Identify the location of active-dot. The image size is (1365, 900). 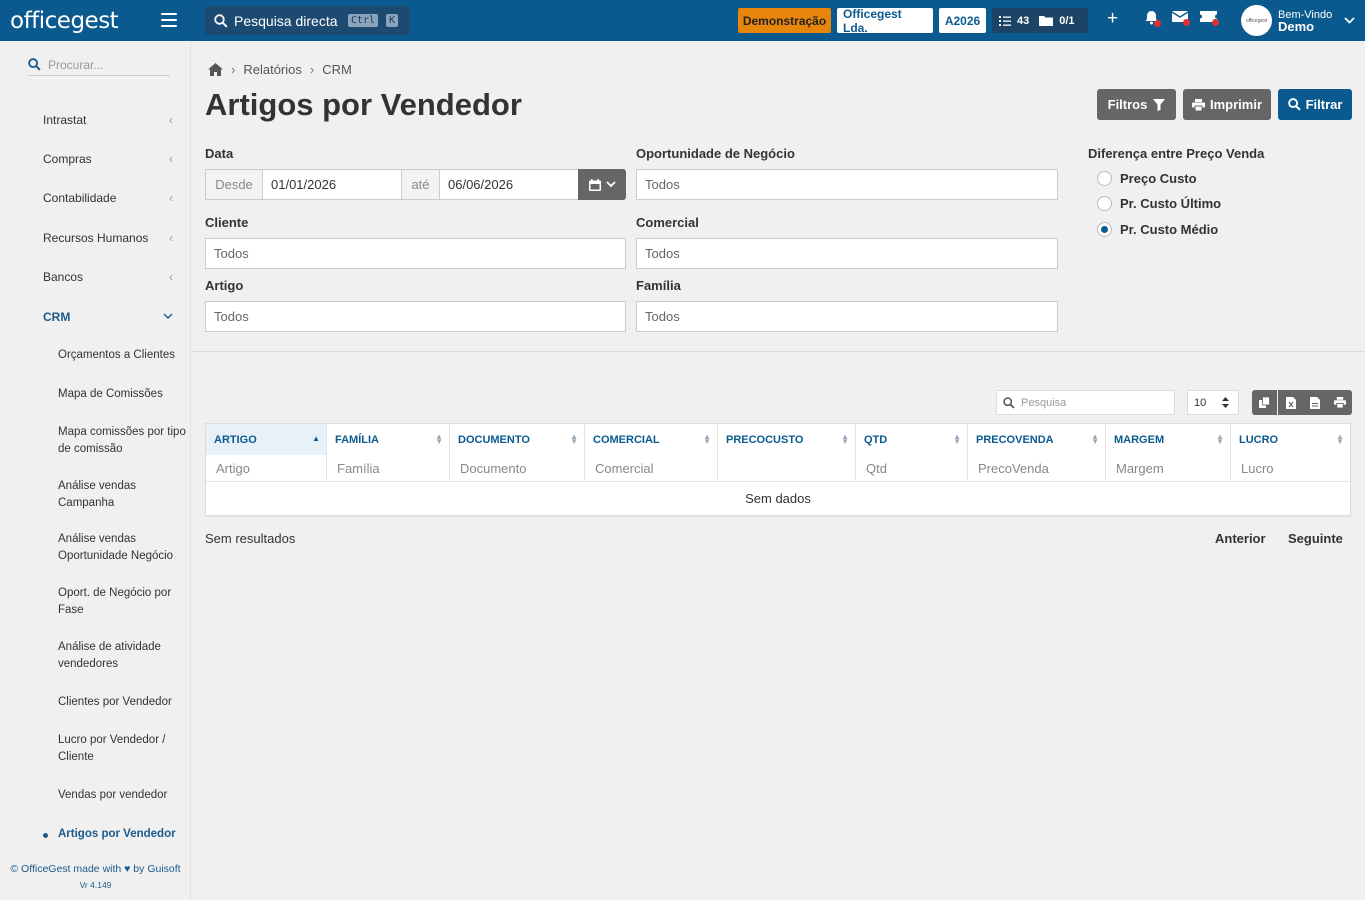
(45, 835).